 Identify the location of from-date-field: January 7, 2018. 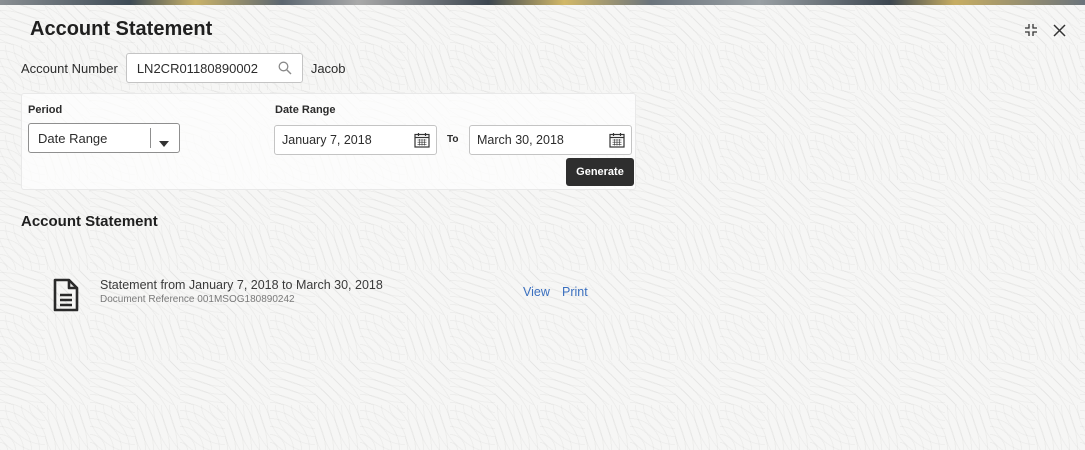
(355, 140).